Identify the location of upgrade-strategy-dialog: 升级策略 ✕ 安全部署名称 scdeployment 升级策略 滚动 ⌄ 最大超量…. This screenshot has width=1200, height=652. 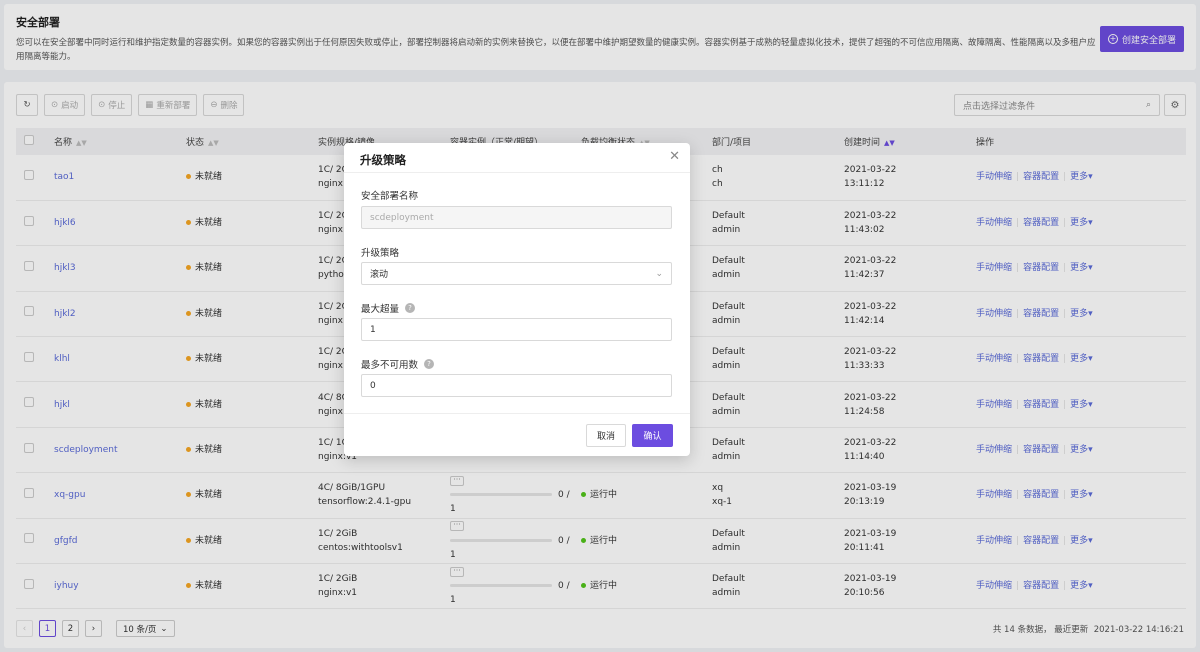
(517, 299).